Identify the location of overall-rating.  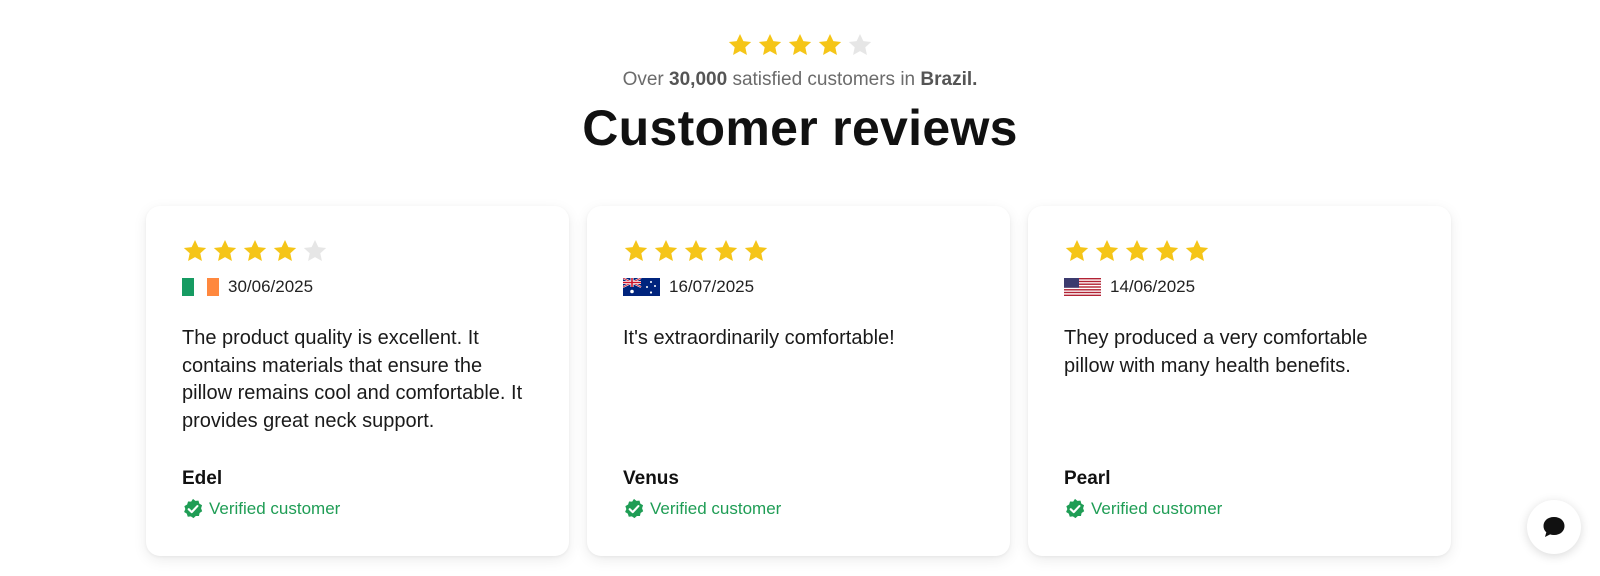
(800, 45).